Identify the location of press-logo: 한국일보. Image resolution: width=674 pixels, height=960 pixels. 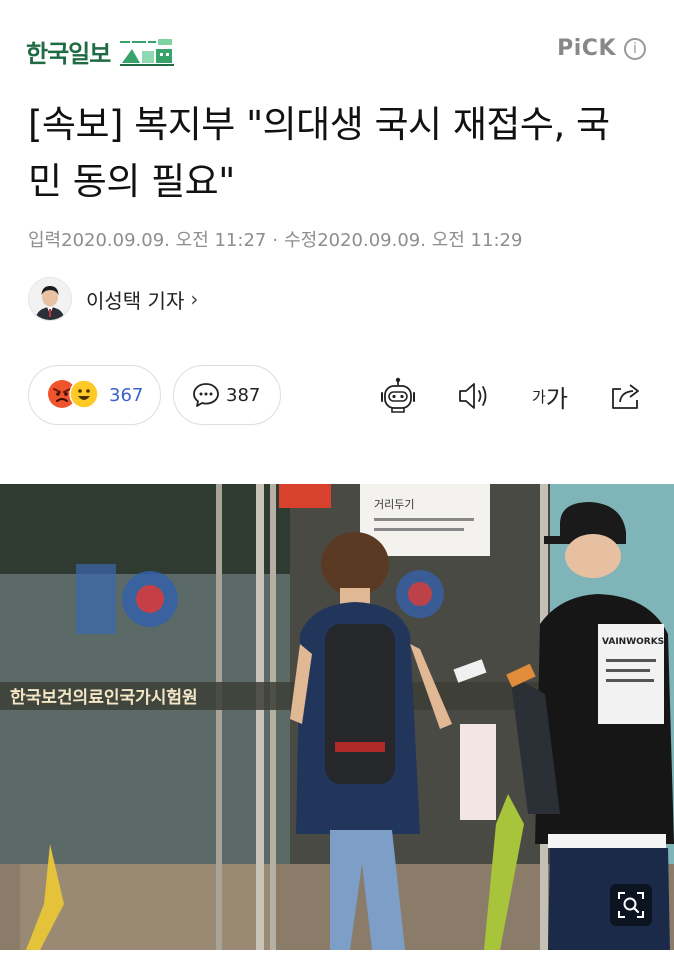
(101, 51).